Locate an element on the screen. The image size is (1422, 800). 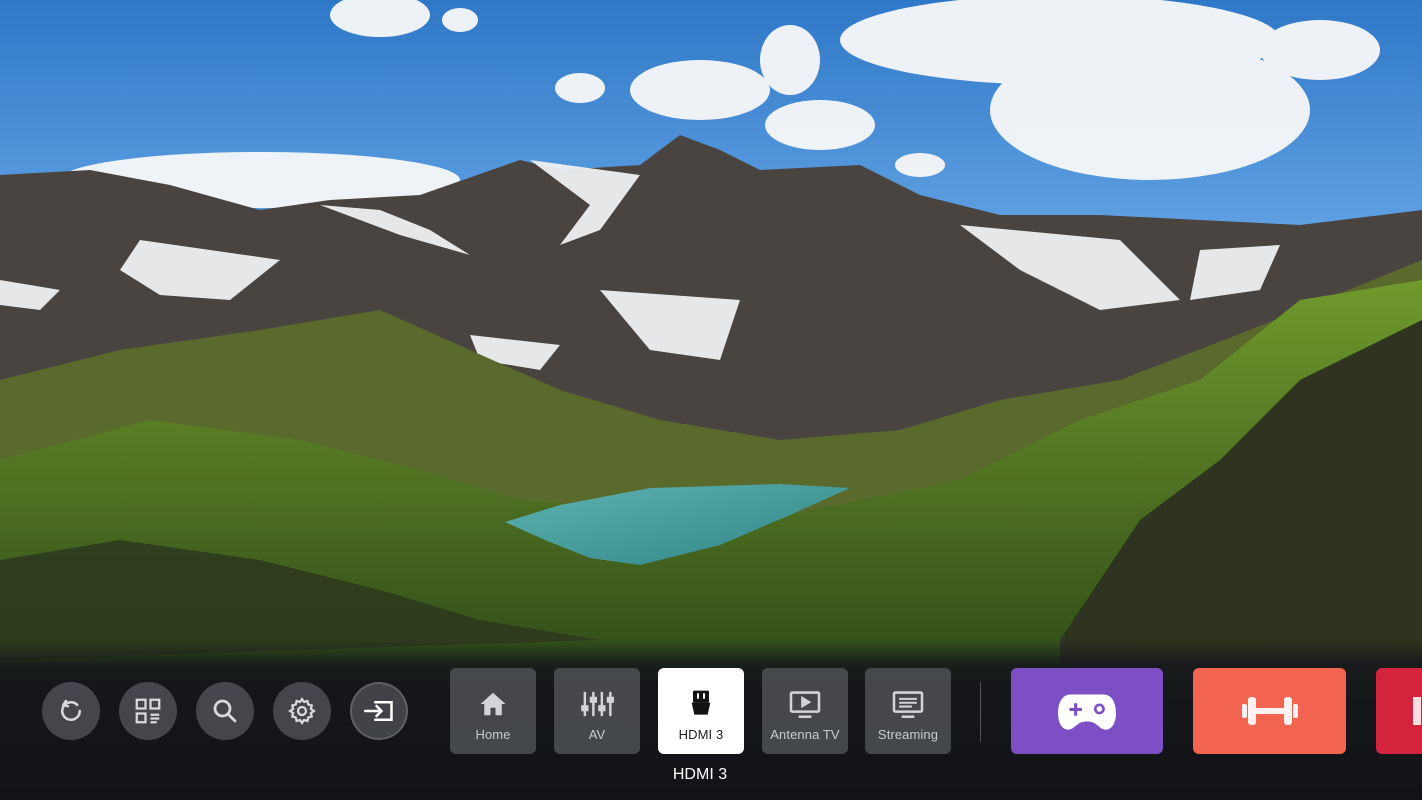
input-tile-antenna-tv: Antenna TV is located at coordinates (805, 711).